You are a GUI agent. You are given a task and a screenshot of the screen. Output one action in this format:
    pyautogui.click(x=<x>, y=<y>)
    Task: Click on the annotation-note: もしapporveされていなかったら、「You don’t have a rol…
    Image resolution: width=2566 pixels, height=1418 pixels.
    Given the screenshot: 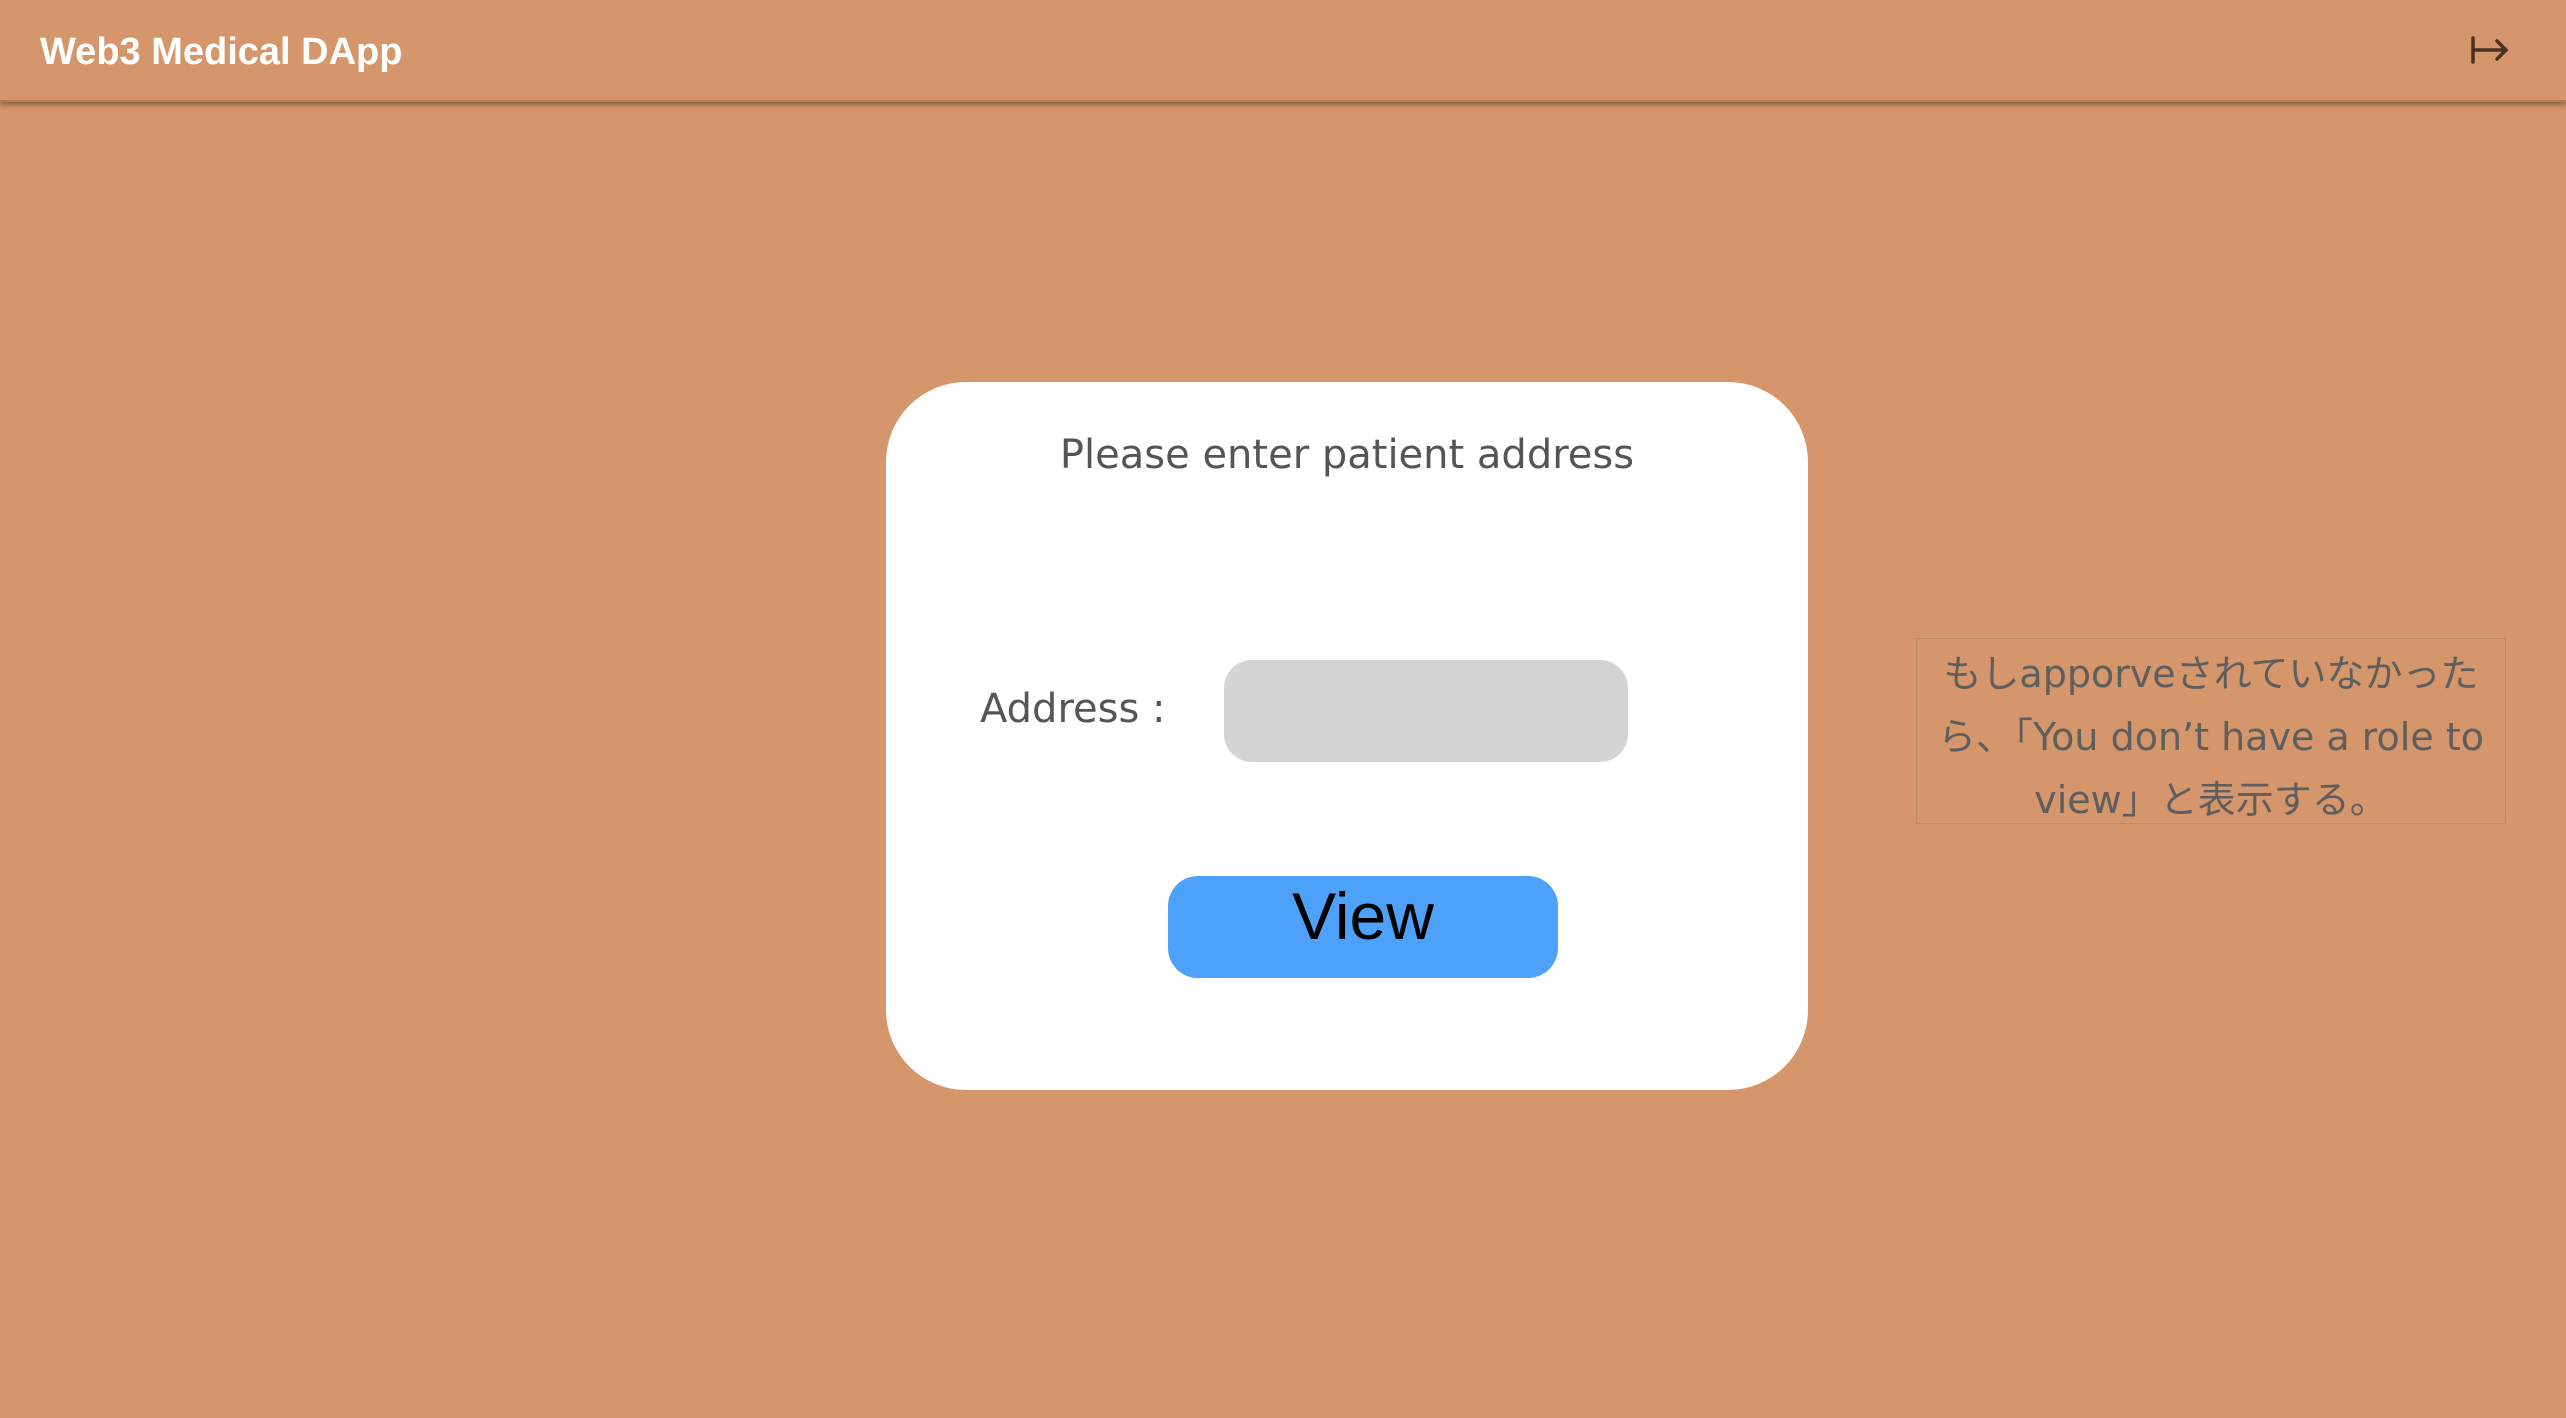 What is the action you would take?
    pyautogui.click(x=2211, y=731)
    